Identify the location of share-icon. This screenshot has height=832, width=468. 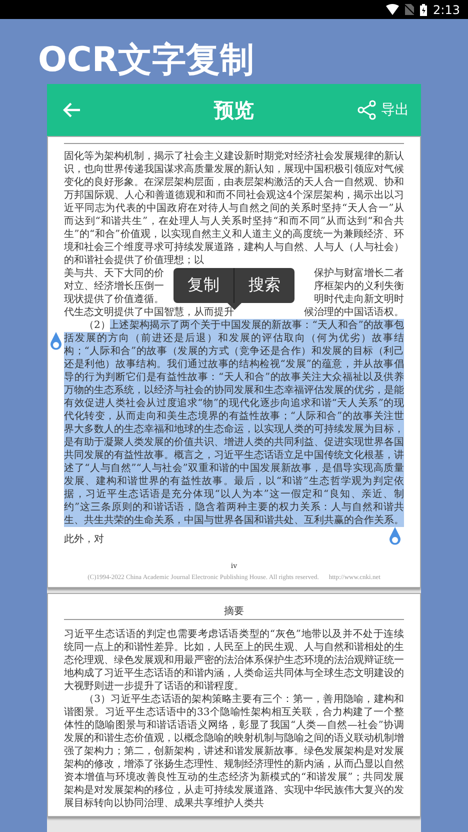
(367, 110).